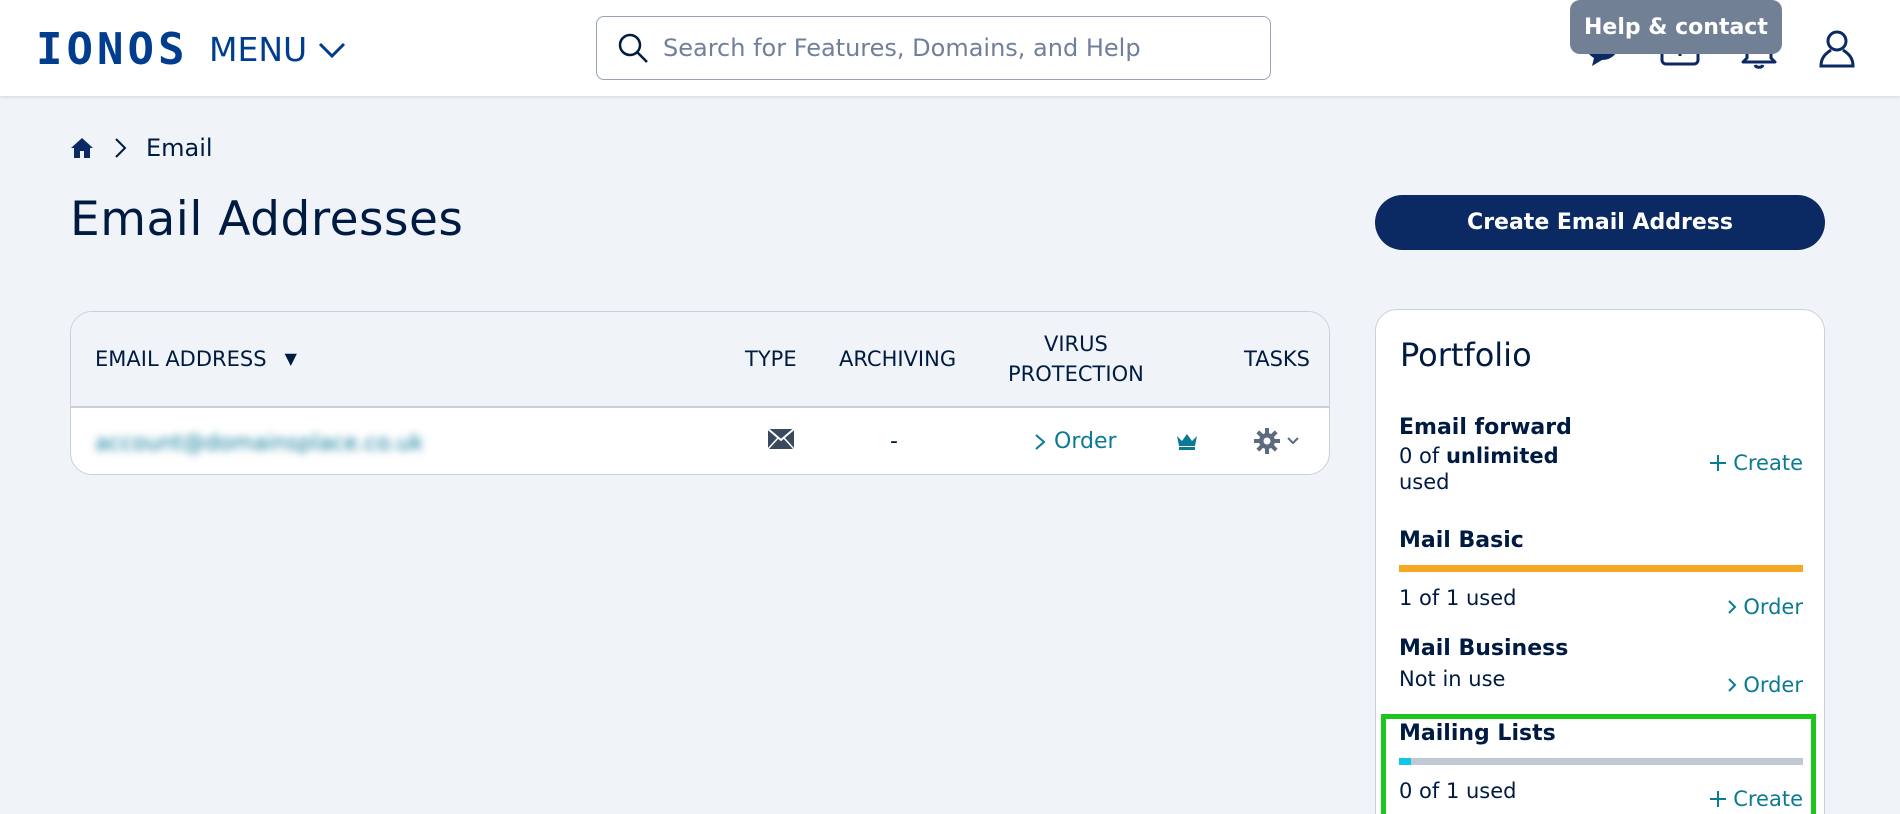  What do you see at coordinates (1601, 568) in the screenshot?
I see `mail-basic-usage-bar` at bounding box center [1601, 568].